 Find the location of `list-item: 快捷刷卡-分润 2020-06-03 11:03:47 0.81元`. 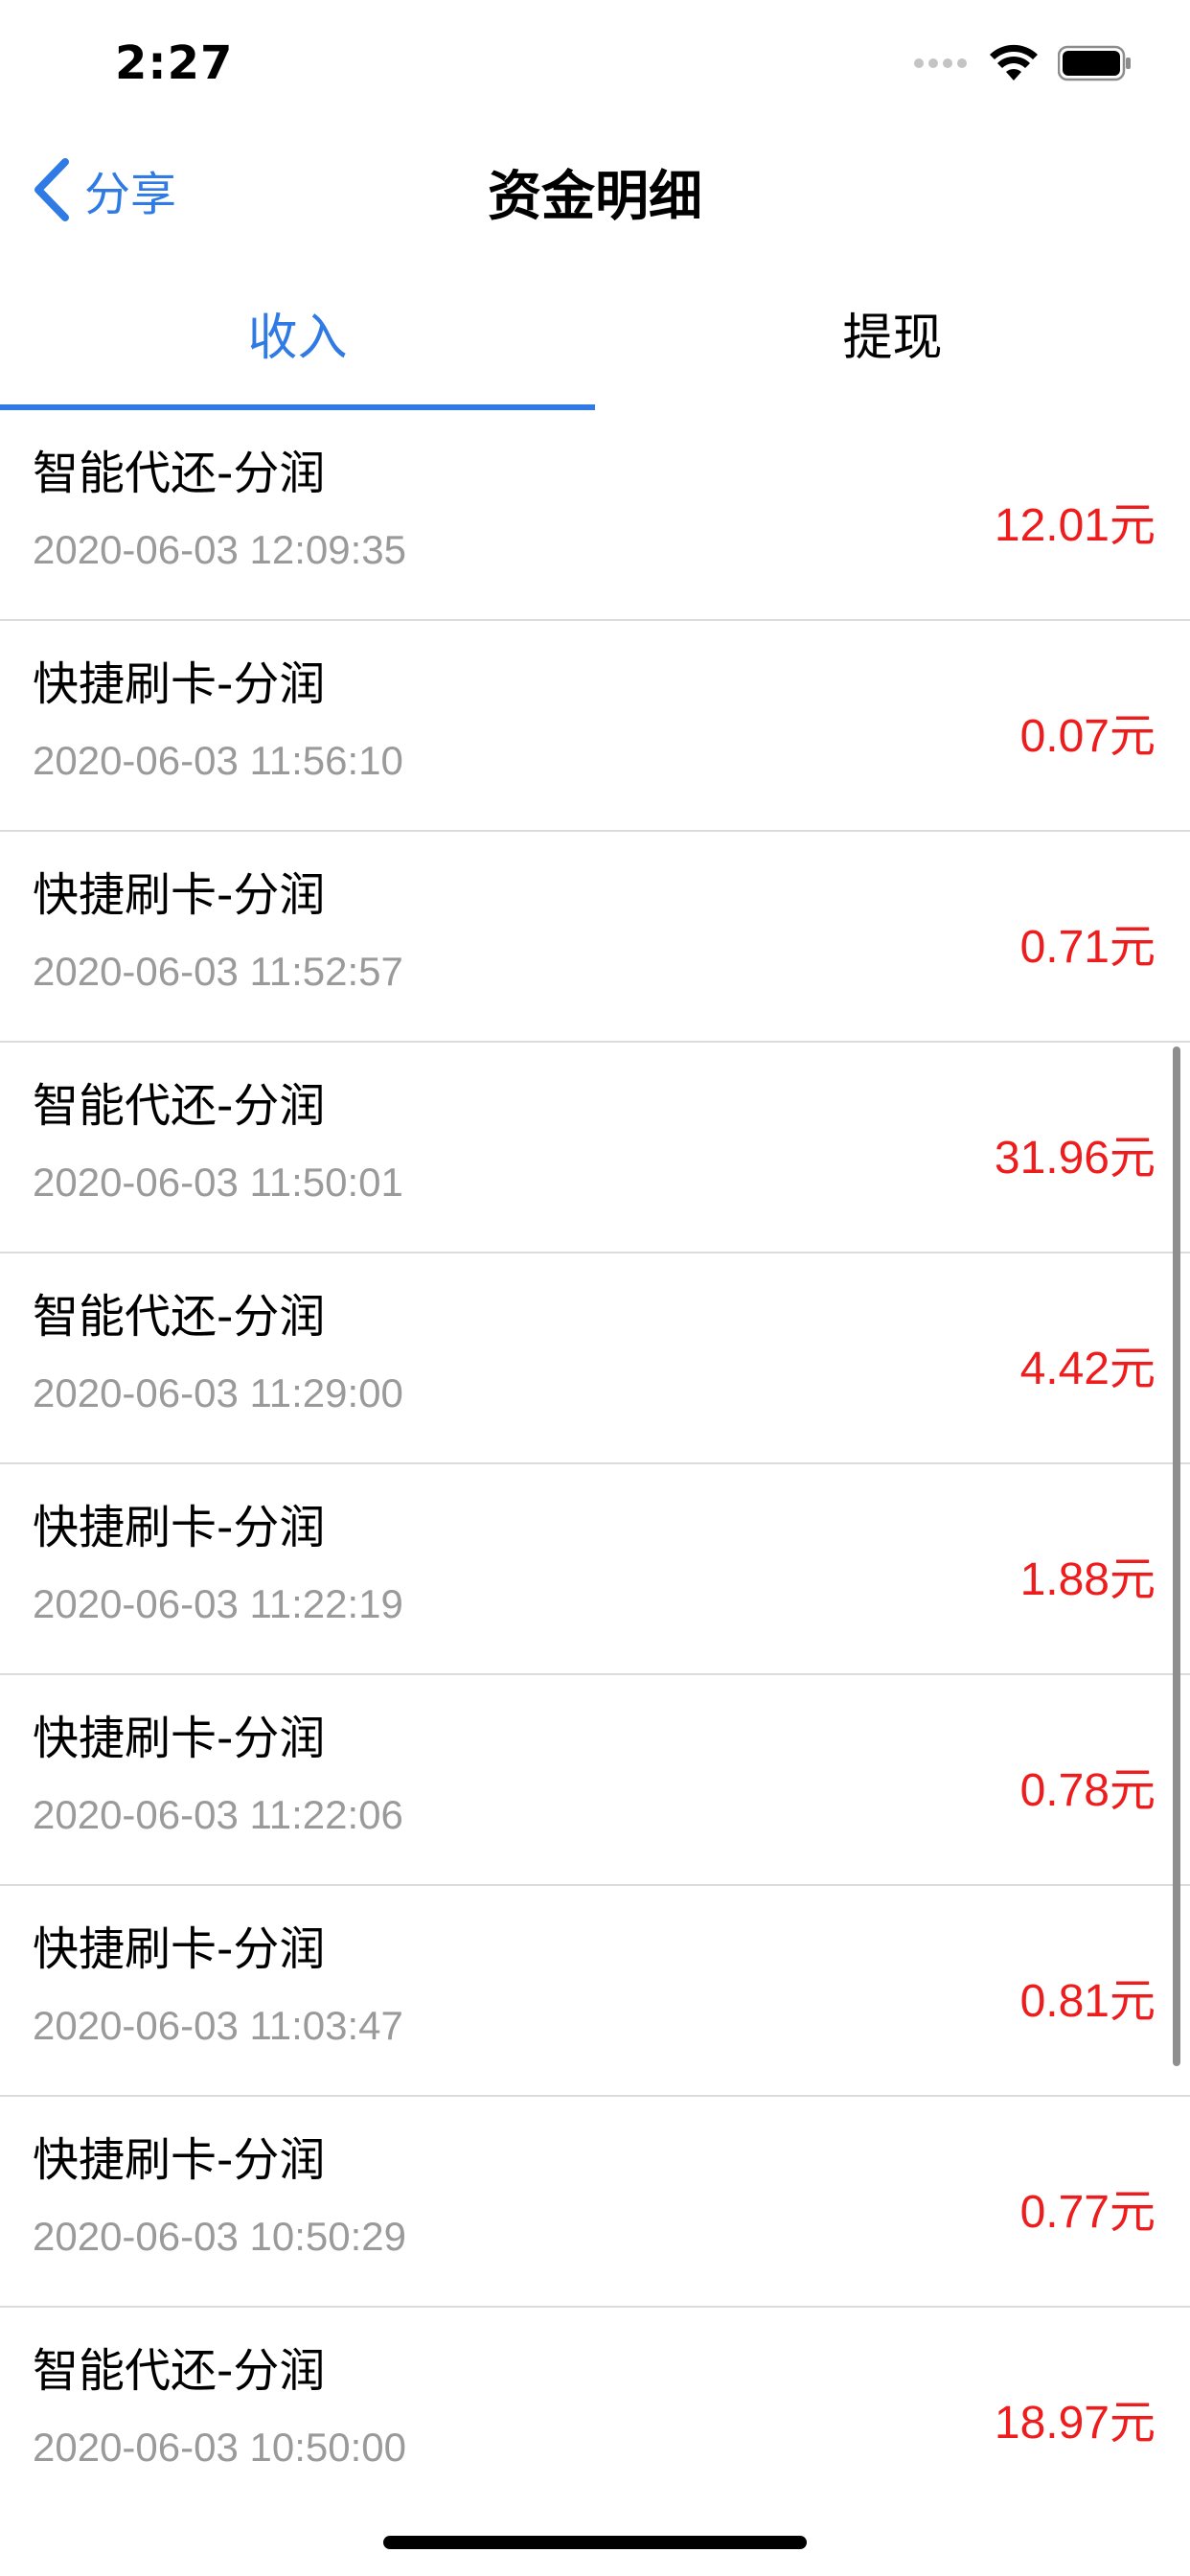

list-item: 快捷刷卡-分润 2020-06-03 11:03:47 0.81元 is located at coordinates (595, 1991).